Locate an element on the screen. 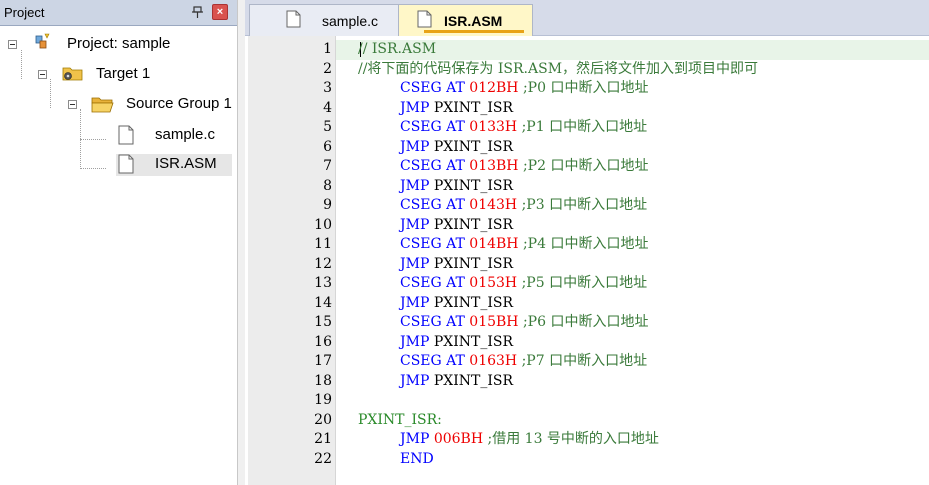  code-line: CSEG AT 0143H ;P3 口中断入口地址 is located at coordinates (523, 206).